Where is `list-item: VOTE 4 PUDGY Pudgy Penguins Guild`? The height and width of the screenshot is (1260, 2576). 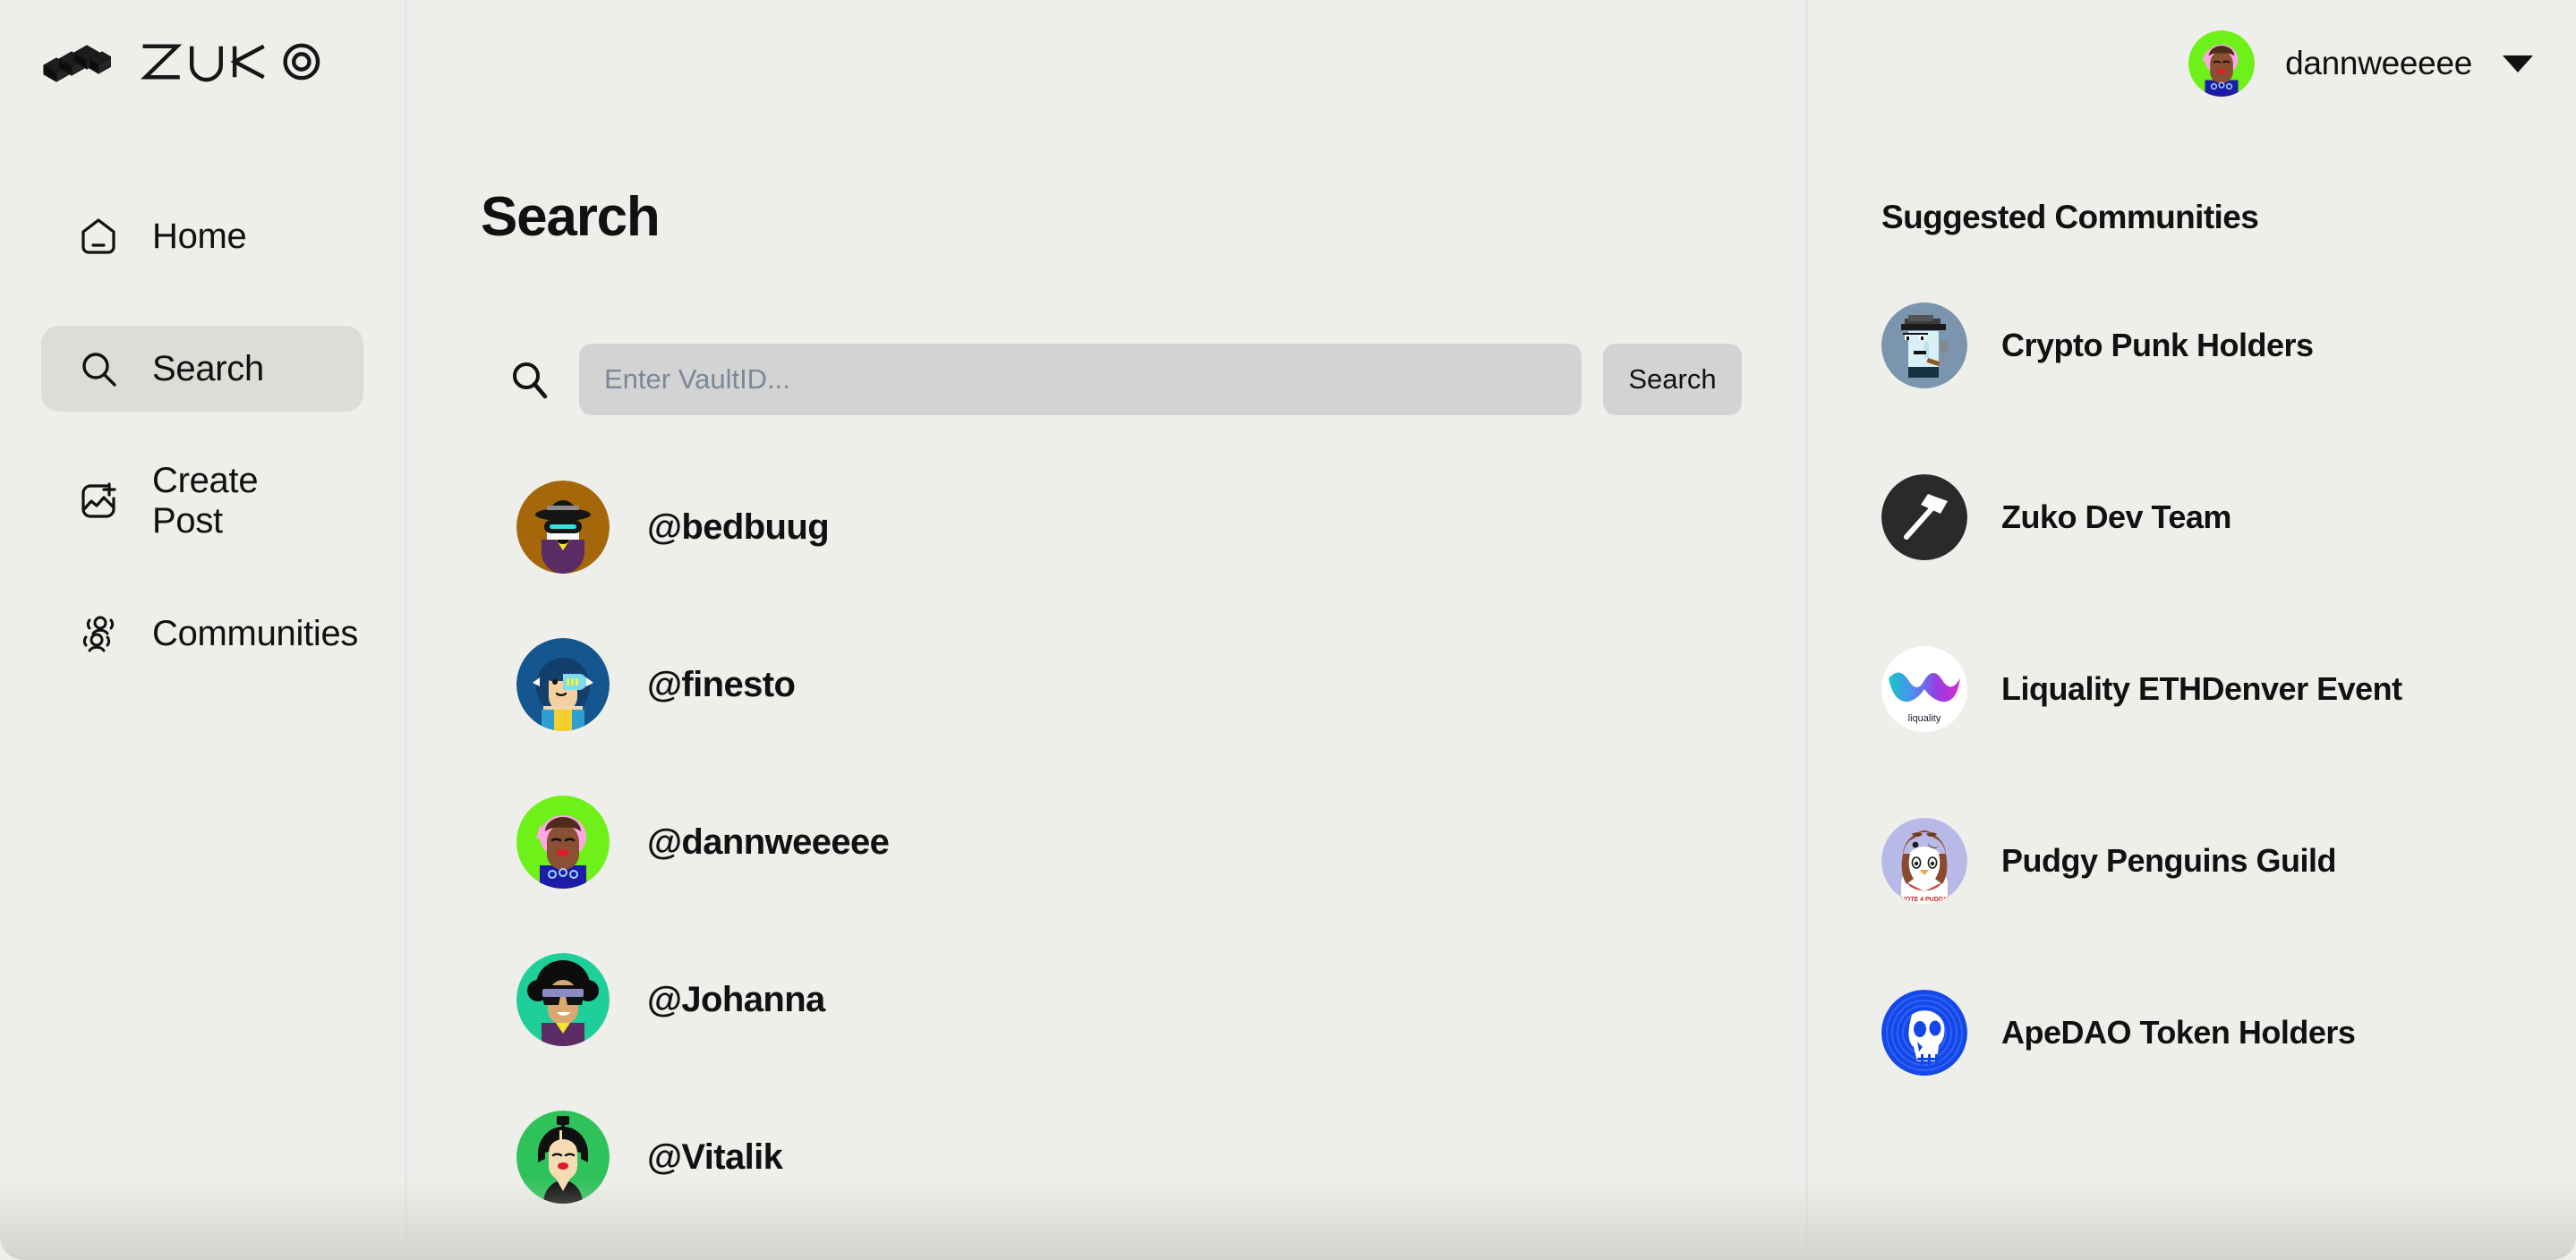
list-item: VOTE 4 PUDGY Pudgy Penguins Guild is located at coordinates (2201, 860).